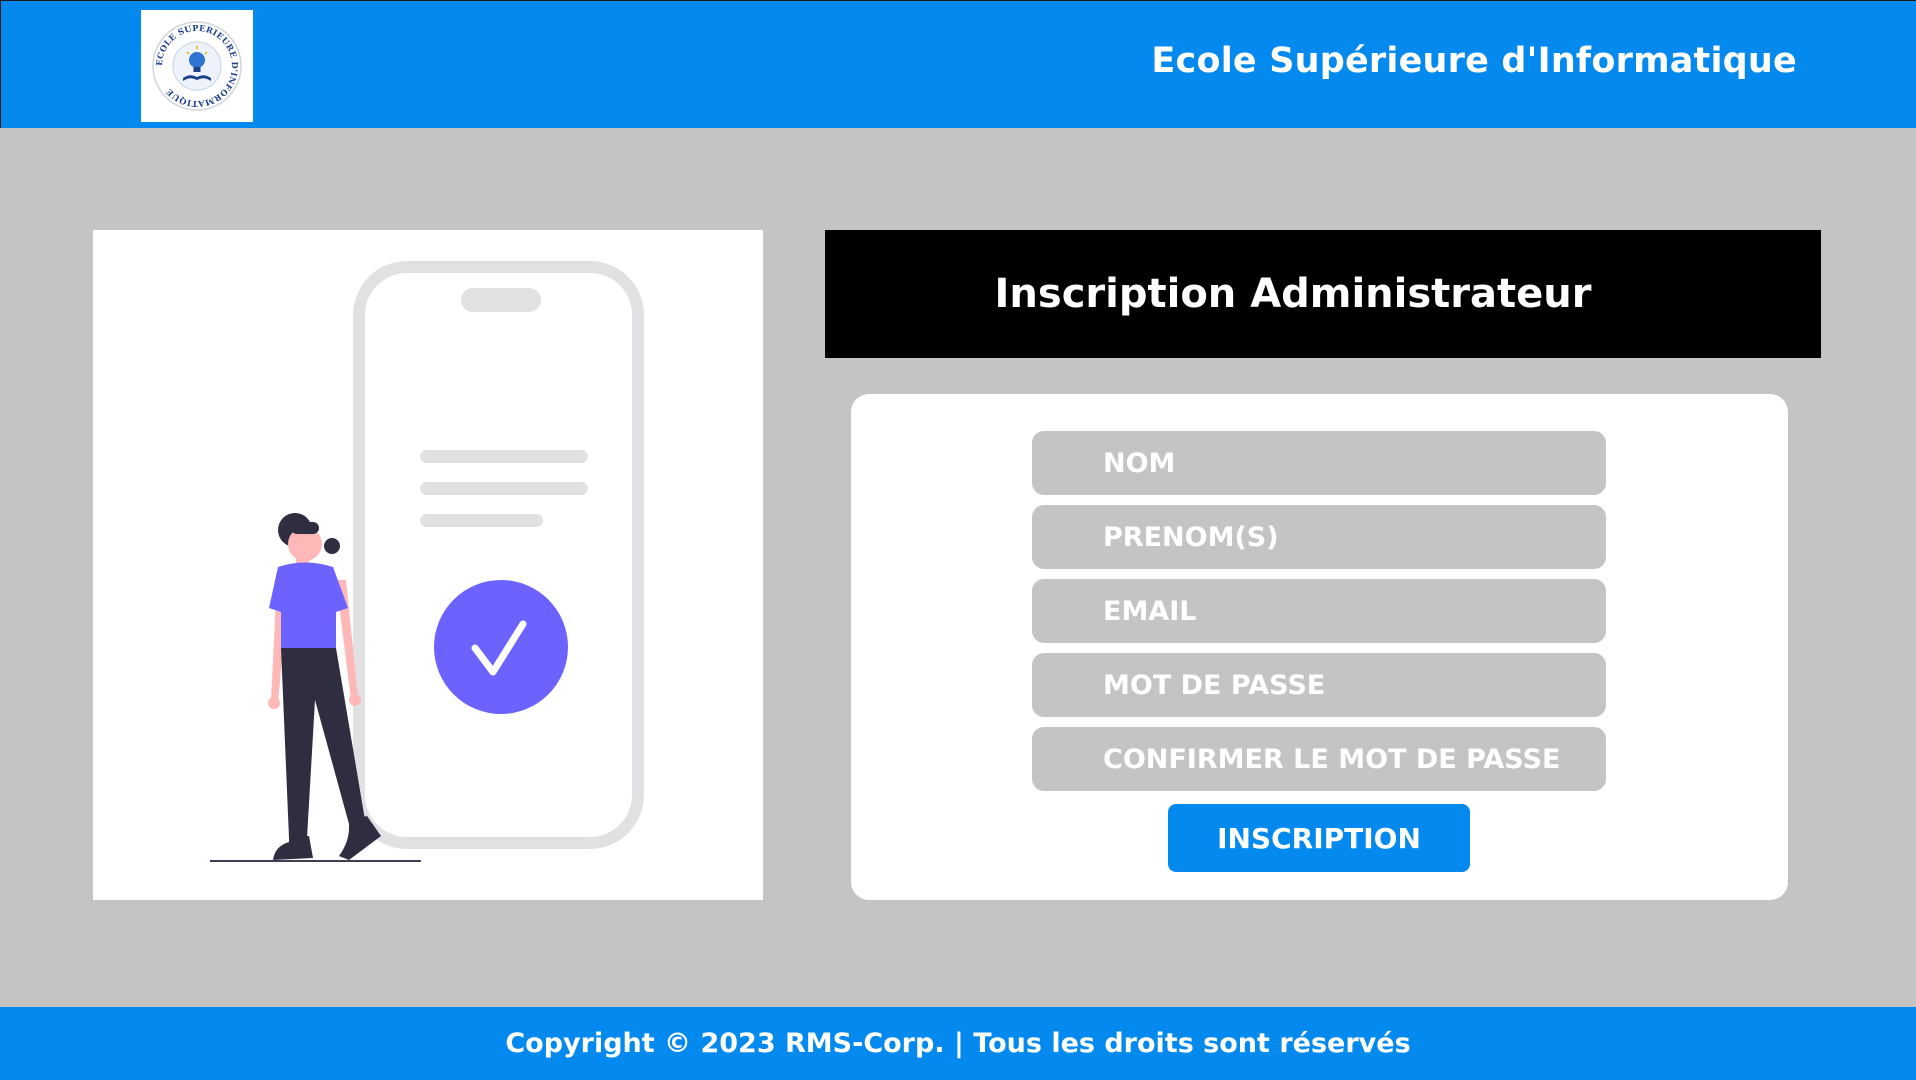  I want to click on checkmark-icon, so click(501, 647).